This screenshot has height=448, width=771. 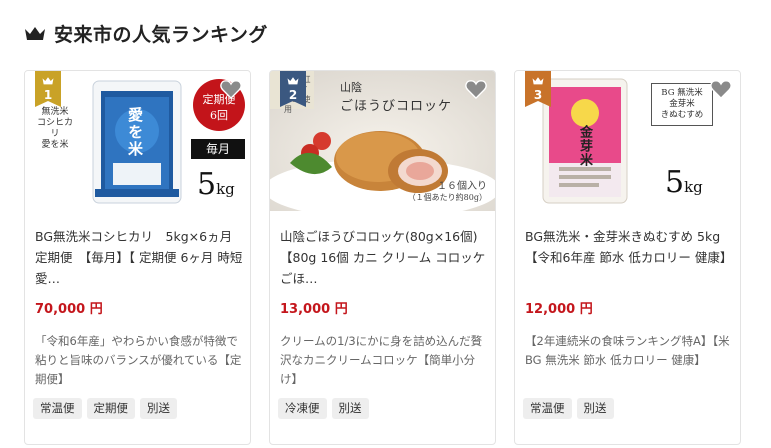 What do you see at coordinates (161, 34) in the screenshot?
I see `section-title: 安来市の人気ランキング` at bounding box center [161, 34].